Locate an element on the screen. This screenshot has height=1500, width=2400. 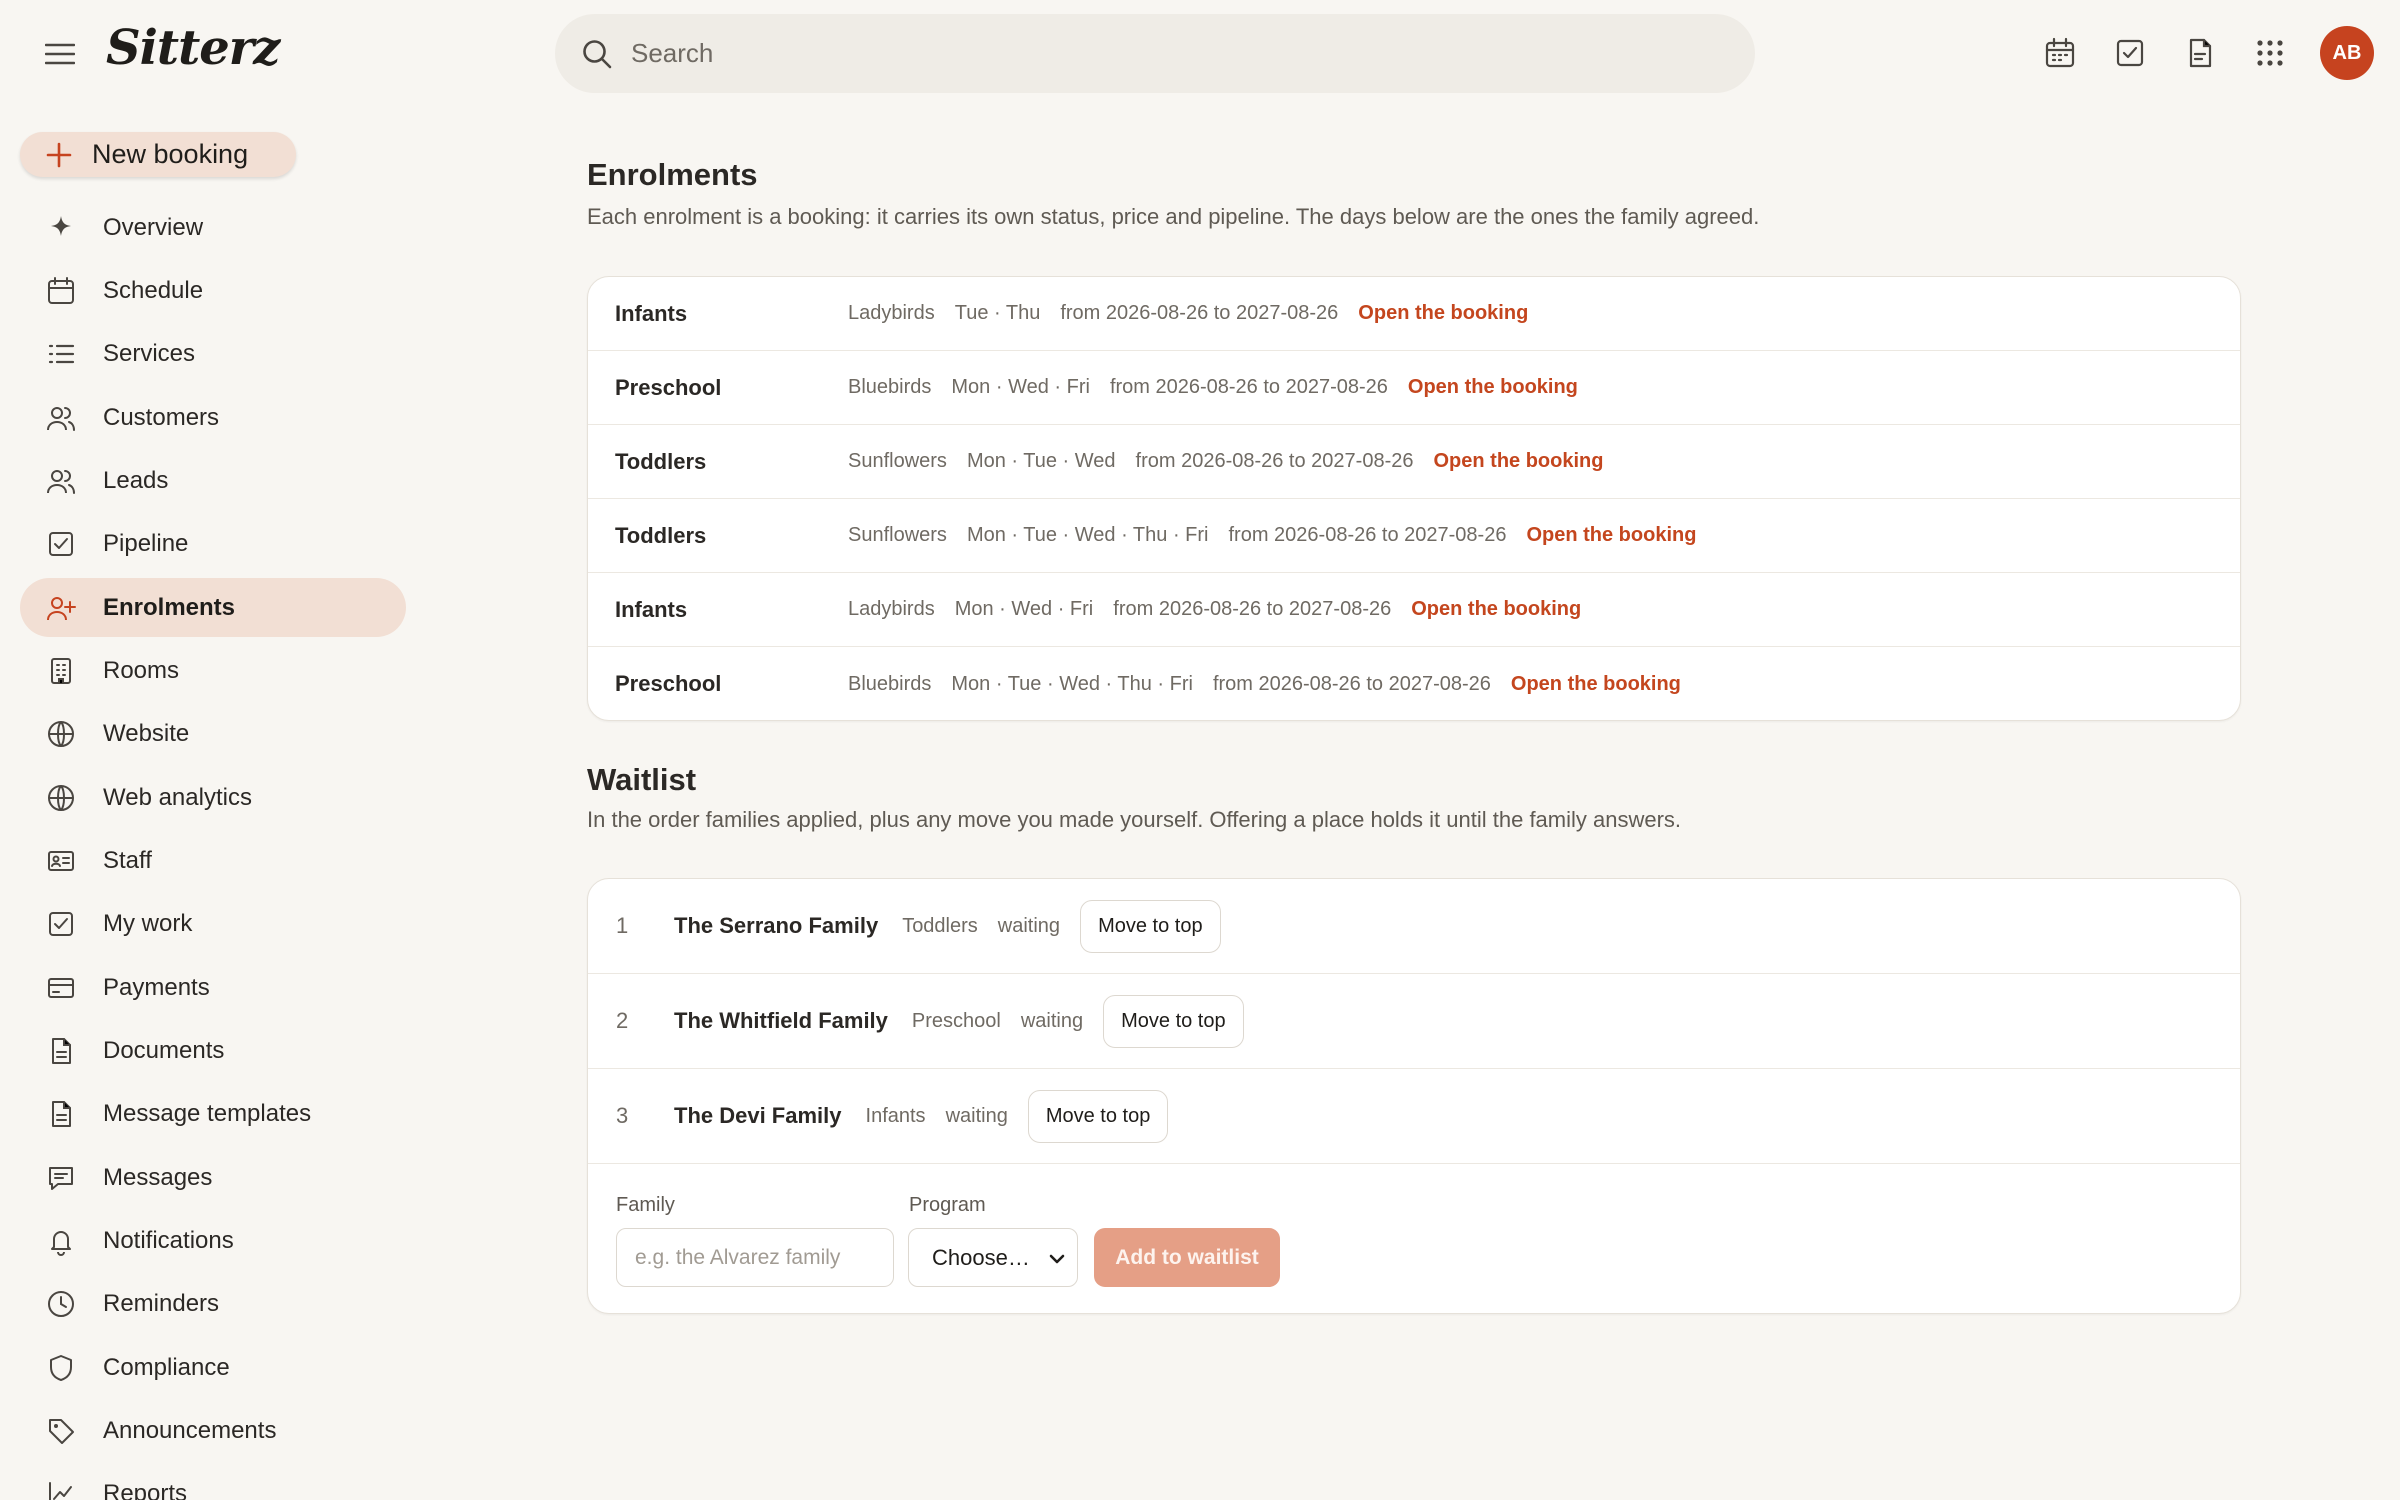
sidebar-item-message-templates: Message templates is located at coordinates (213, 1114).